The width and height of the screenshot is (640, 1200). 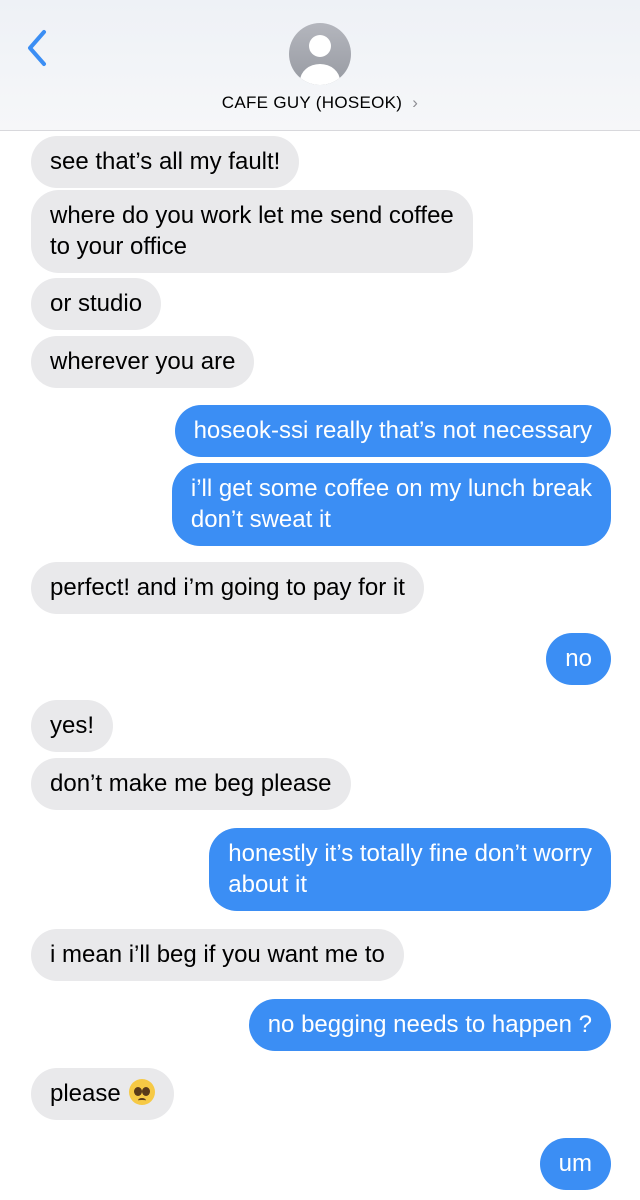 I want to click on message-text: perfect! and i’m going to pay for it, so click(x=227, y=587).